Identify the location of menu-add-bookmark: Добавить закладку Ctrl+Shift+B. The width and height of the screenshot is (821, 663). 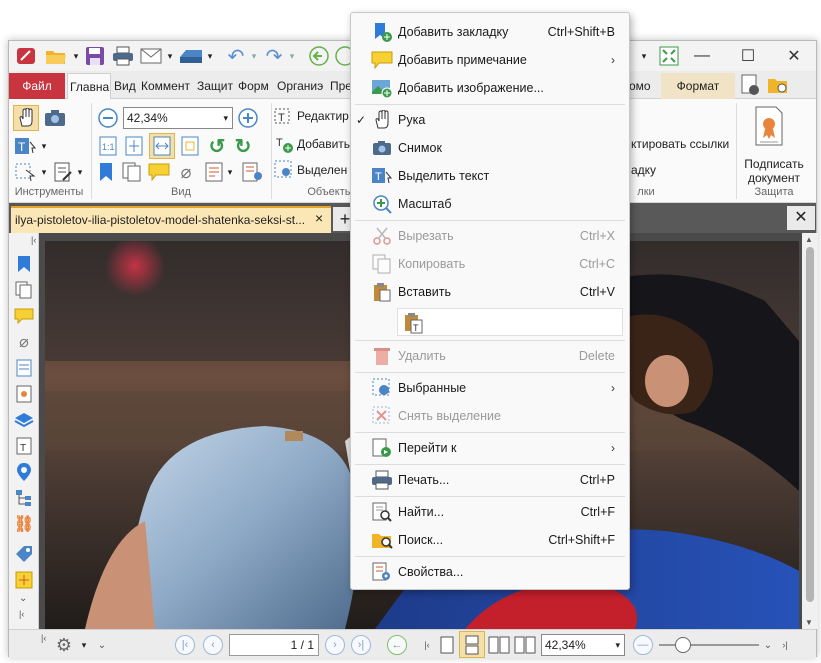
(490, 32).